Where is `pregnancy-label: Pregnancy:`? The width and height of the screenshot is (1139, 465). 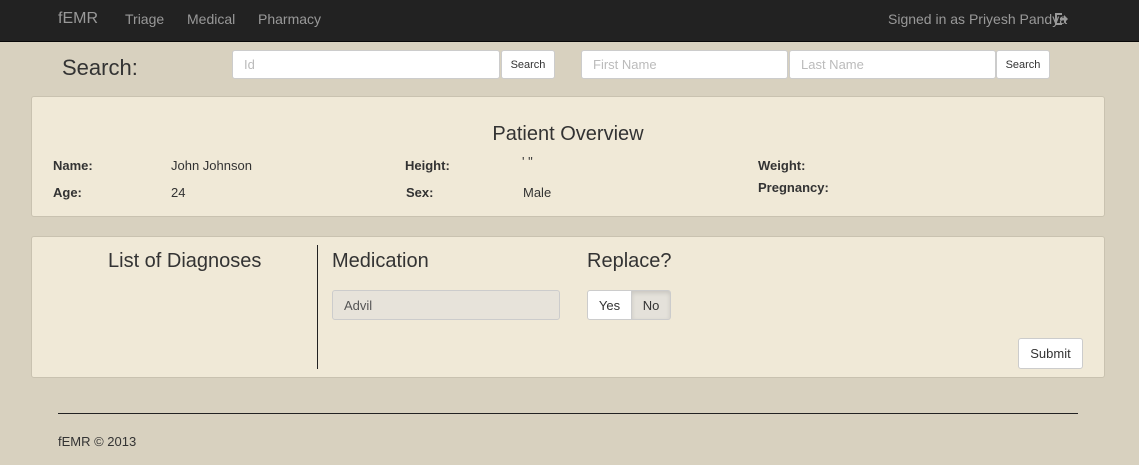 pregnancy-label: Pregnancy: is located at coordinates (793, 187).